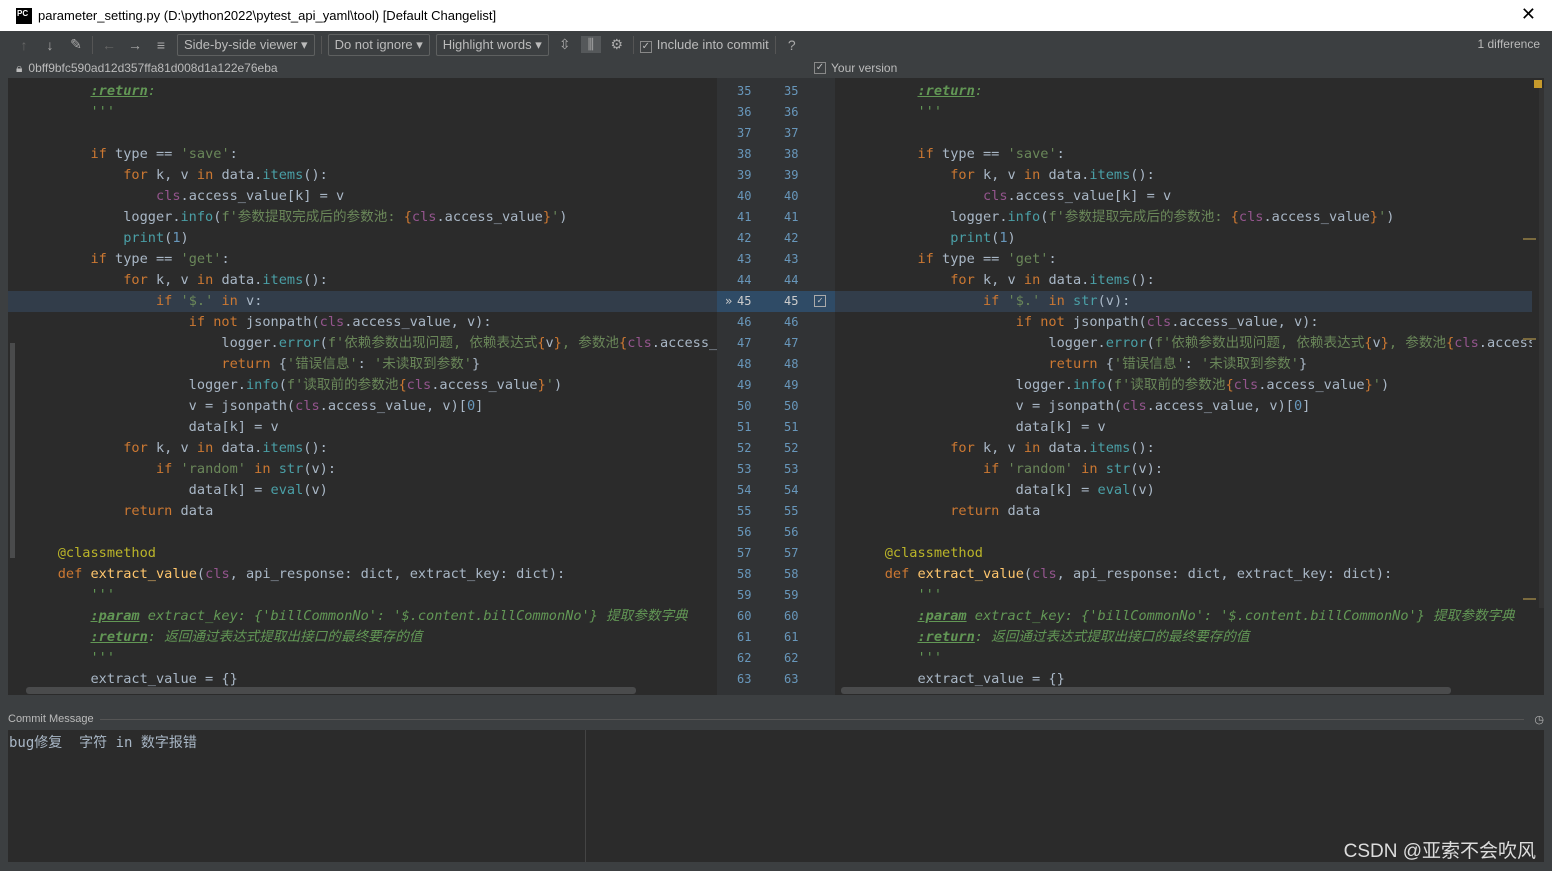  What do you see at coordinates (246, 44) in the screenshot?
I see `viewer-dropdown: Side-by-side viewer ▾` at bounding box center [246, 44].